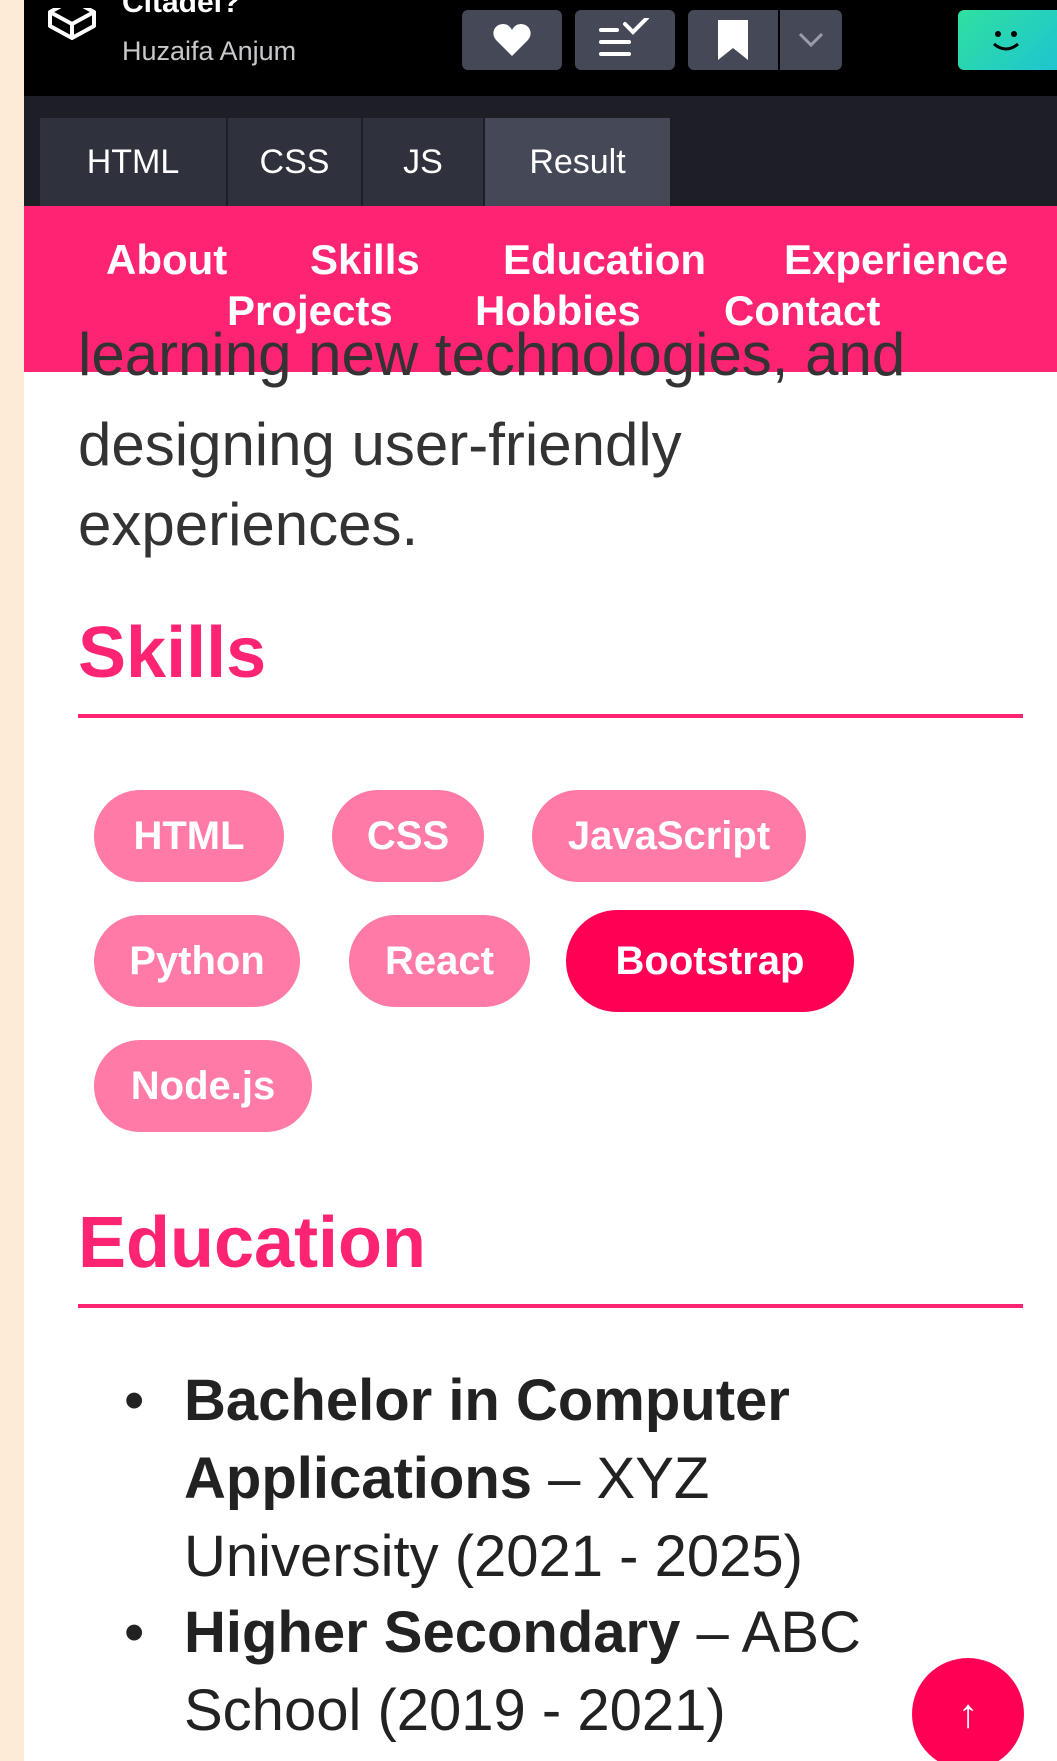 This screenshot has width=1057, height=1761. I want to click on bookmark-button, so click(733, 40).